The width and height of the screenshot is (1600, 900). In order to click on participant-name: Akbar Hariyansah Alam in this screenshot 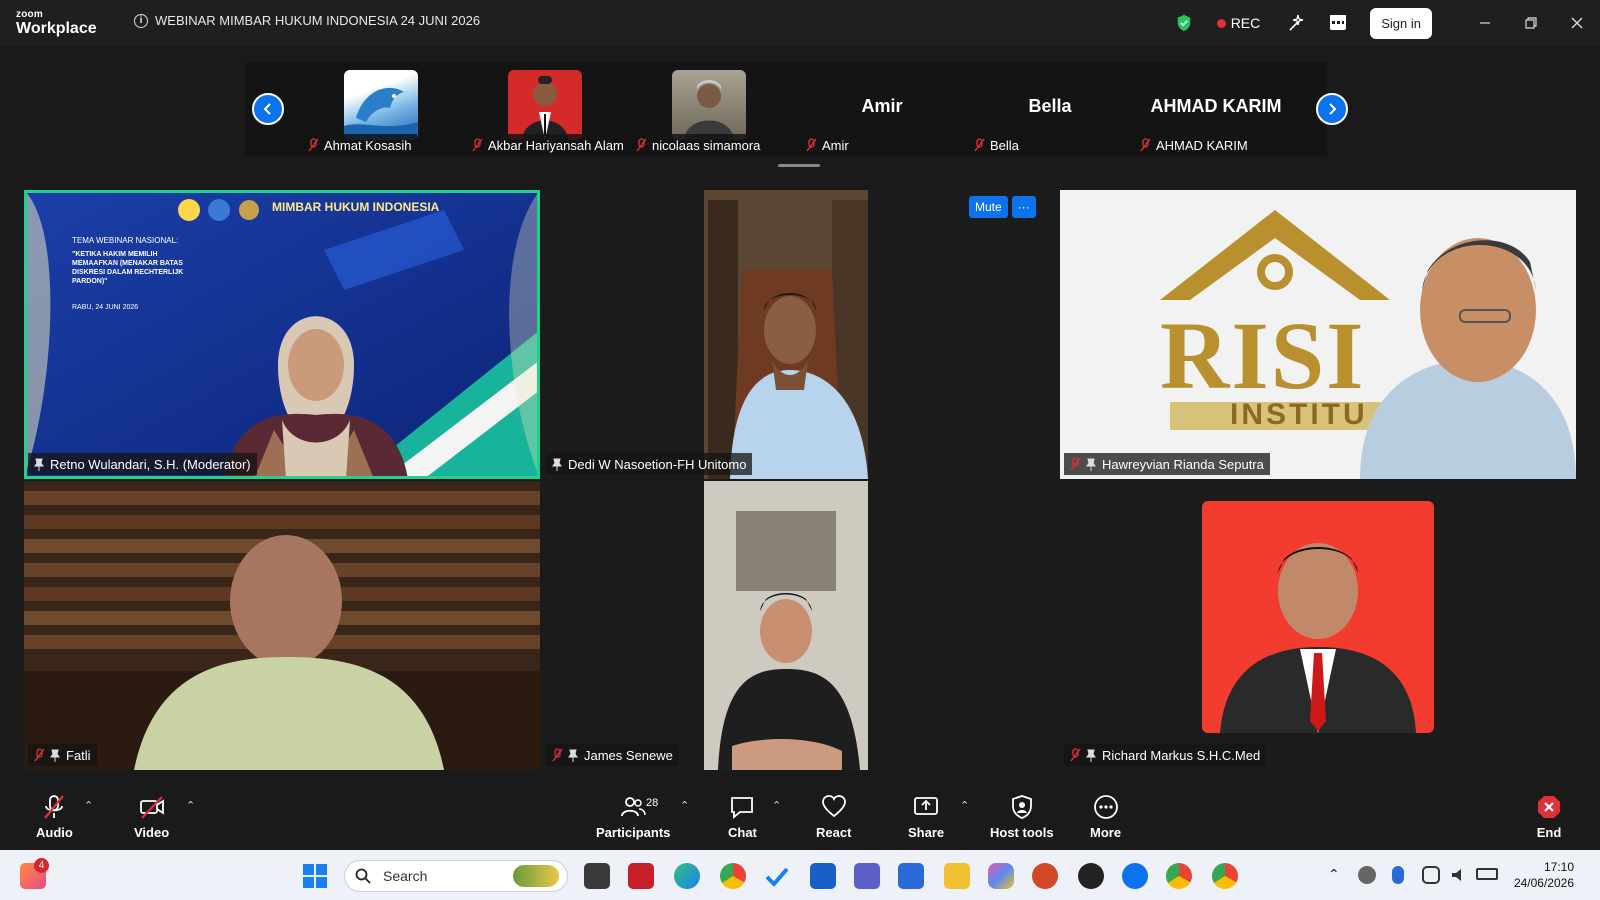, I will do `click(556, 145)`.